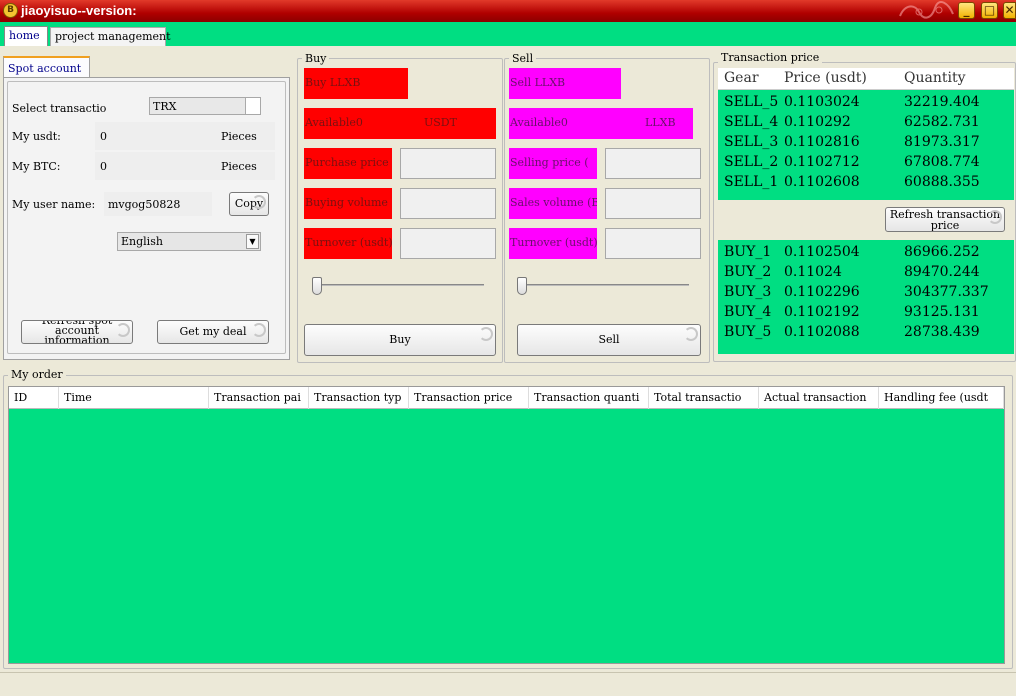 This screenshot has width=1016, height=696. Describe the element at coordinates (317, 286) in the screenshot. I see `buy-slider-thumb` at that location.